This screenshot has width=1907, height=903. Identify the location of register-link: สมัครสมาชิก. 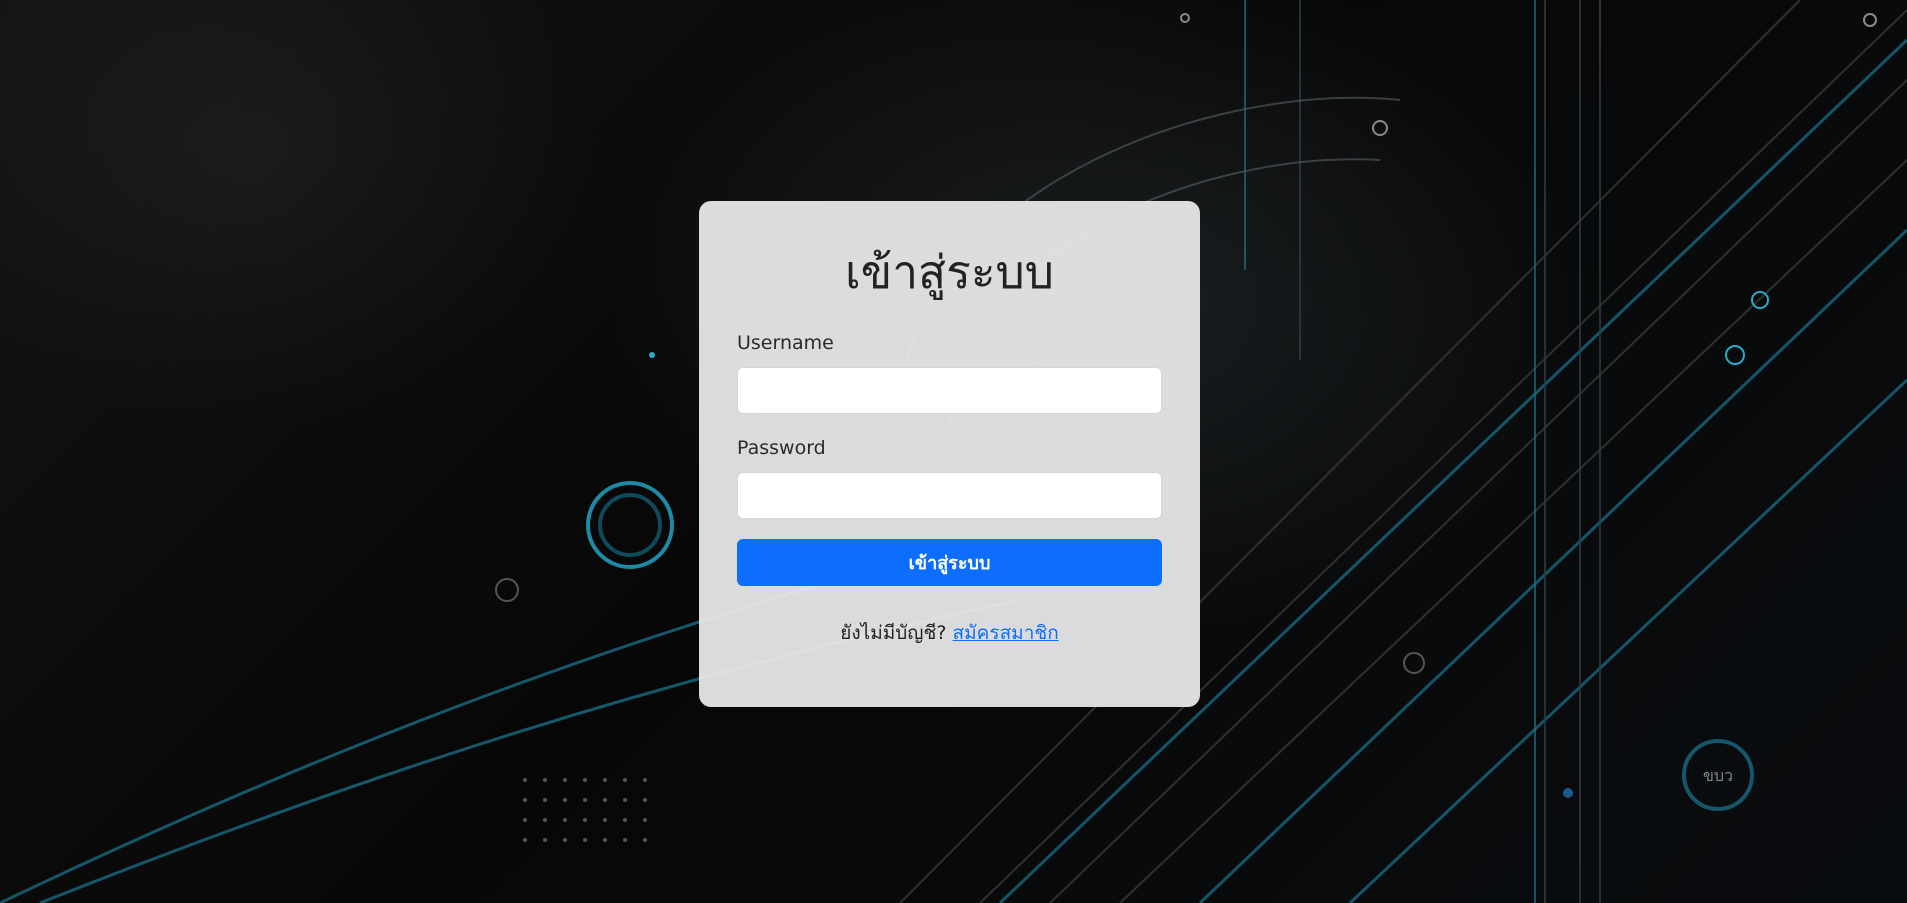
(1006, 633).